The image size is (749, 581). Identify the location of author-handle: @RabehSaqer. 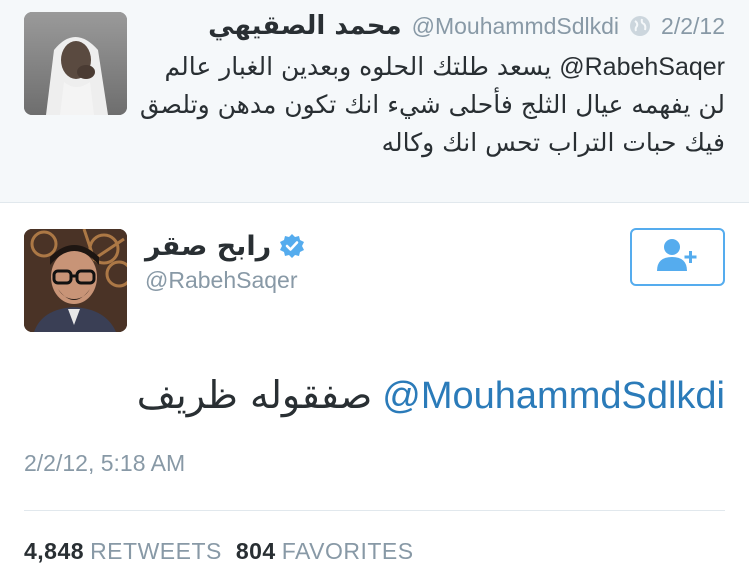
(345, 280).